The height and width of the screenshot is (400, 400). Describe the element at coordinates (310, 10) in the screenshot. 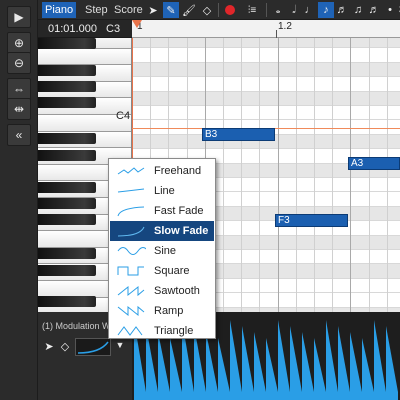

I see `quarter-note-button: ♩` at that location.